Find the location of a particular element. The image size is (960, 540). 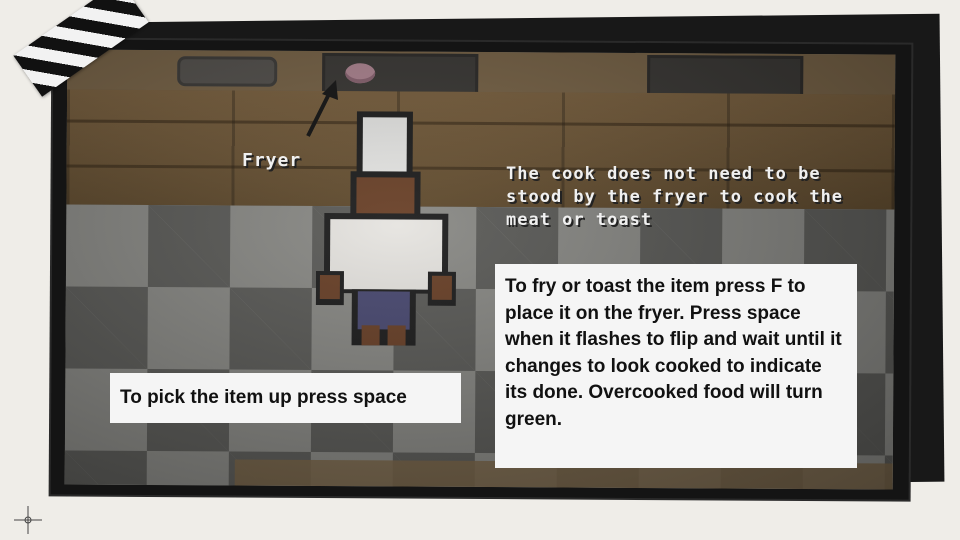

pickup-instruction: To pick the item up press space is located at coordinates (285, 398).